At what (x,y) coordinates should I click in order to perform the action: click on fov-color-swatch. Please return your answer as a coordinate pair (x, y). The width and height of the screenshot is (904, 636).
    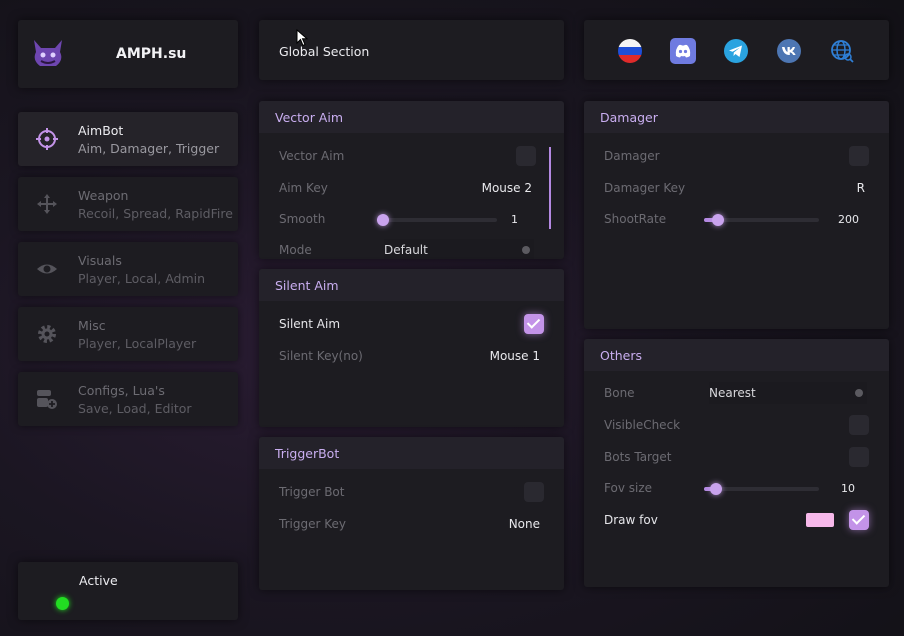
    Looking at the image, I should click on (820, 520).